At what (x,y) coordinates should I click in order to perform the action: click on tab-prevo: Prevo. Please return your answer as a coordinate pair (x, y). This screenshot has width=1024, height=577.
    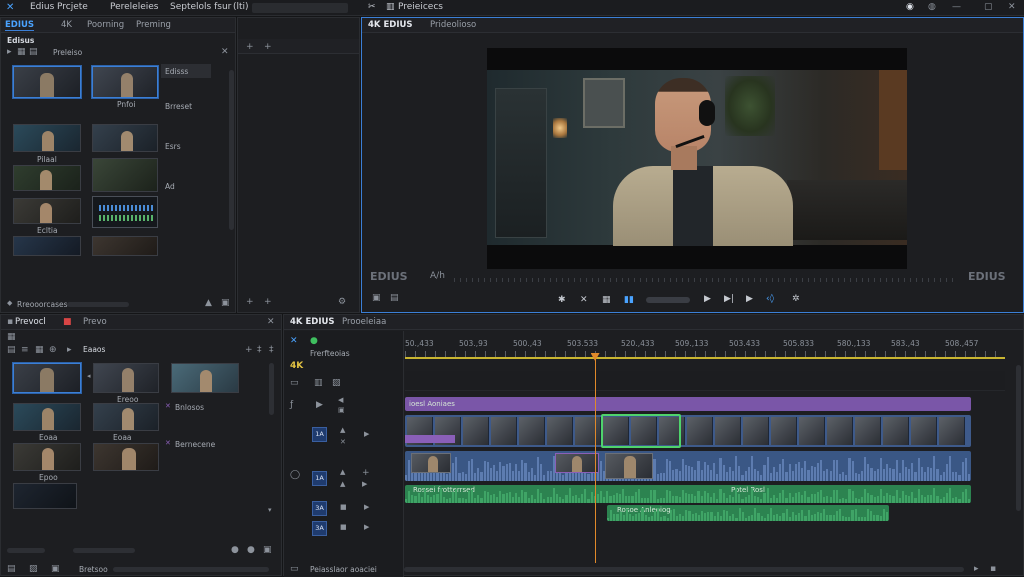
    Looking at the image, I should click on (95, 322).